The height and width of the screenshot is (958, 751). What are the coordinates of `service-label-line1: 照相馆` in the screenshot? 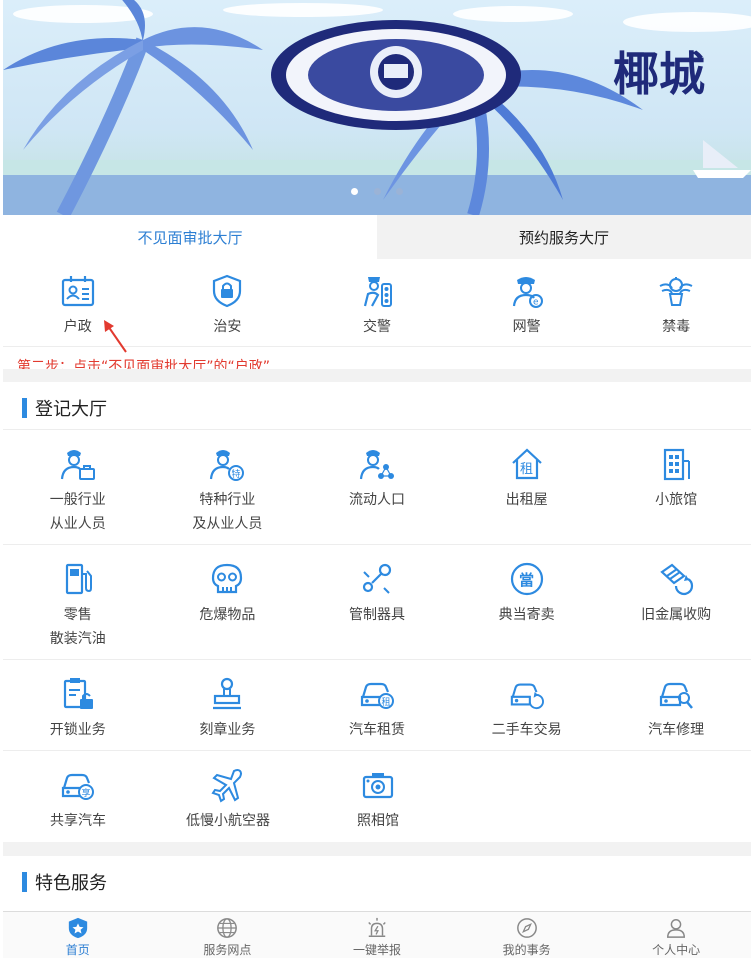 It's located at (378, 821).